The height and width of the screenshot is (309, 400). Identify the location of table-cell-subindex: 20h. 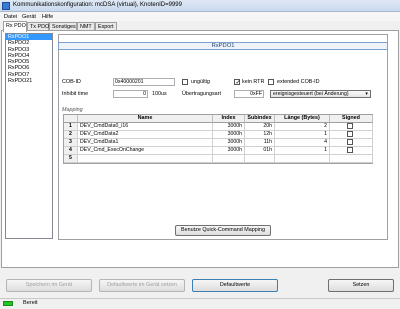
(260, 127).